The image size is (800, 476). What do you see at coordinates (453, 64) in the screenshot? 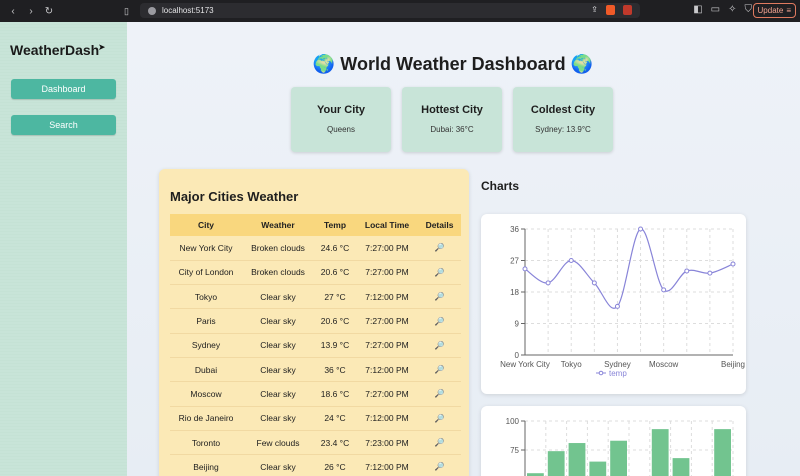
I see `page-title: 🌍 World Weather Dashboard 🌍` at bounding box center [453, 64].